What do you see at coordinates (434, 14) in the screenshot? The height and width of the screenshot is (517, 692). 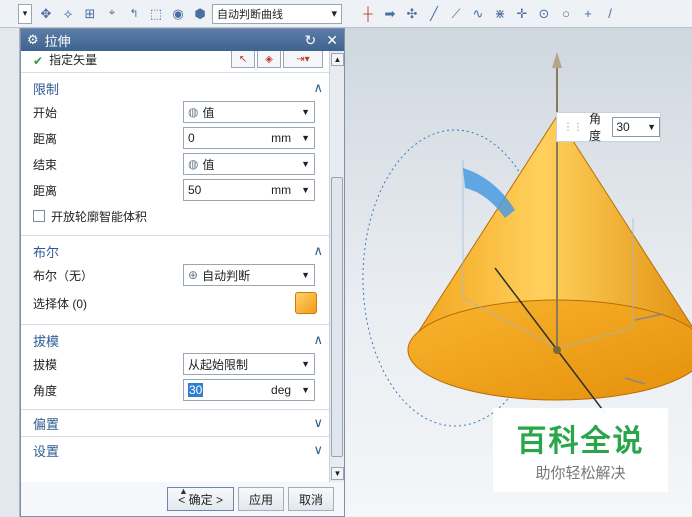 I see `line-icon: ╱` at bounding box center [434, 14].